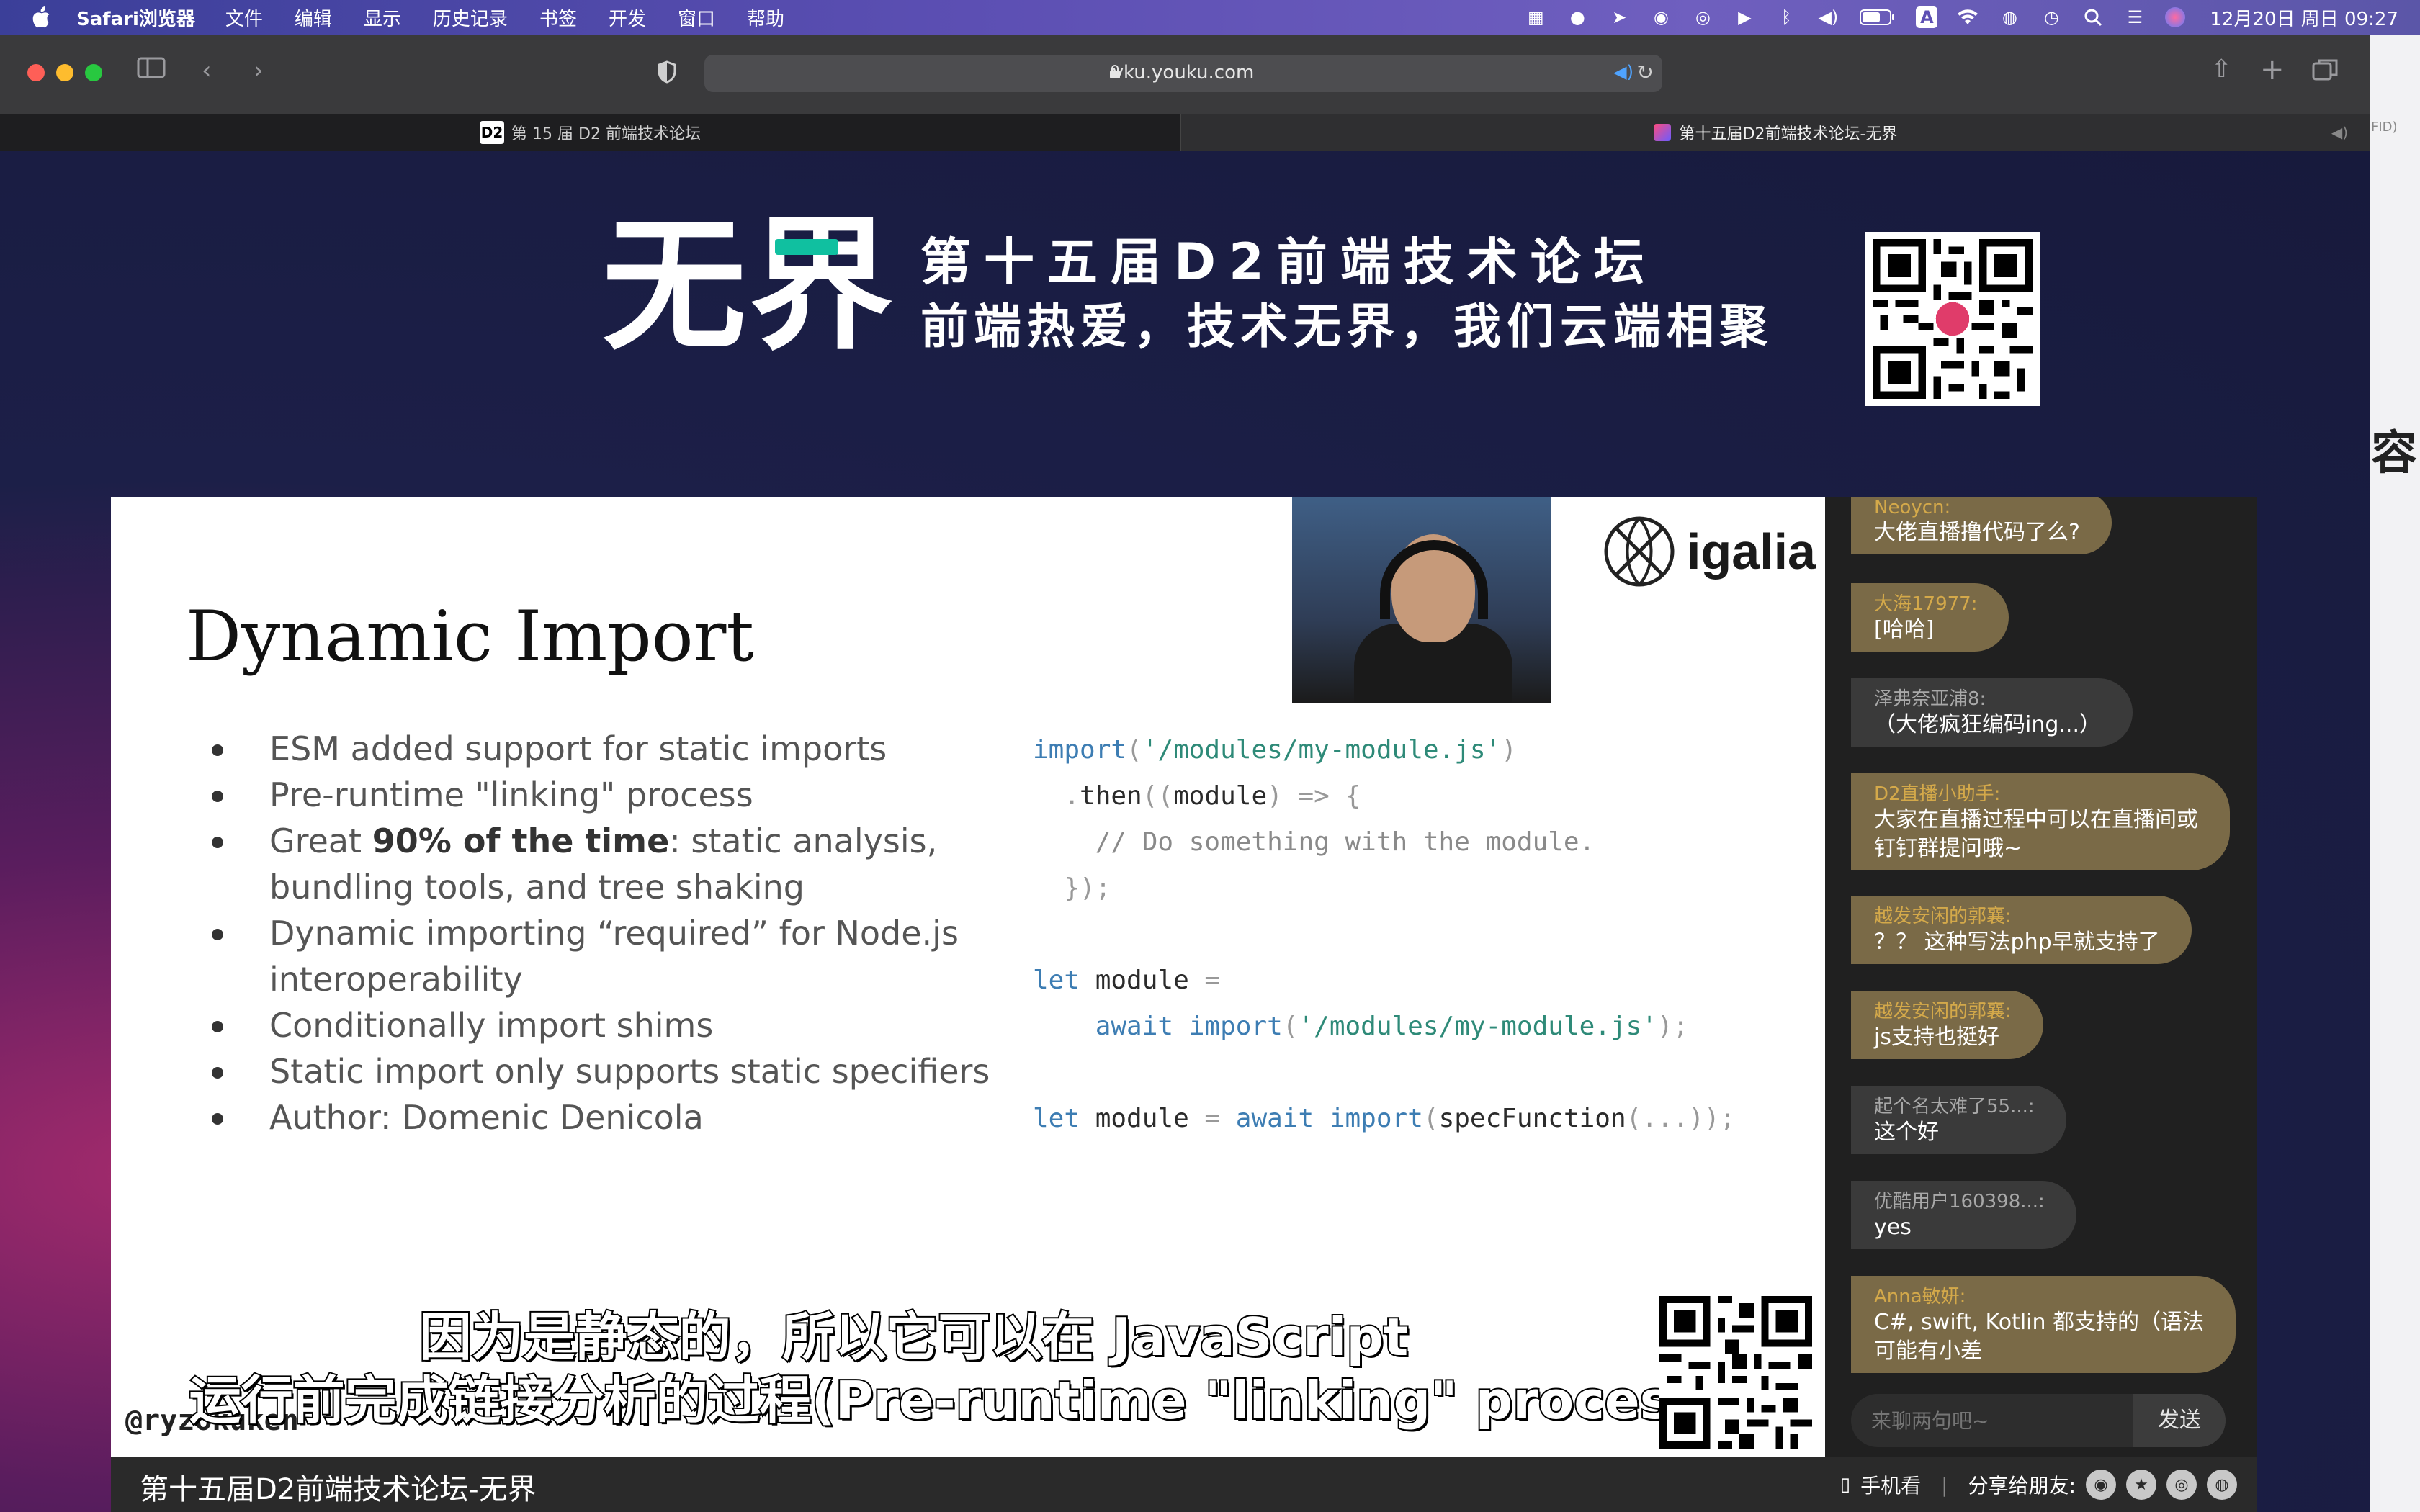  Describe the element at coordinates (1992, 1420) in the screenshot. I see `chat-input` at that location.